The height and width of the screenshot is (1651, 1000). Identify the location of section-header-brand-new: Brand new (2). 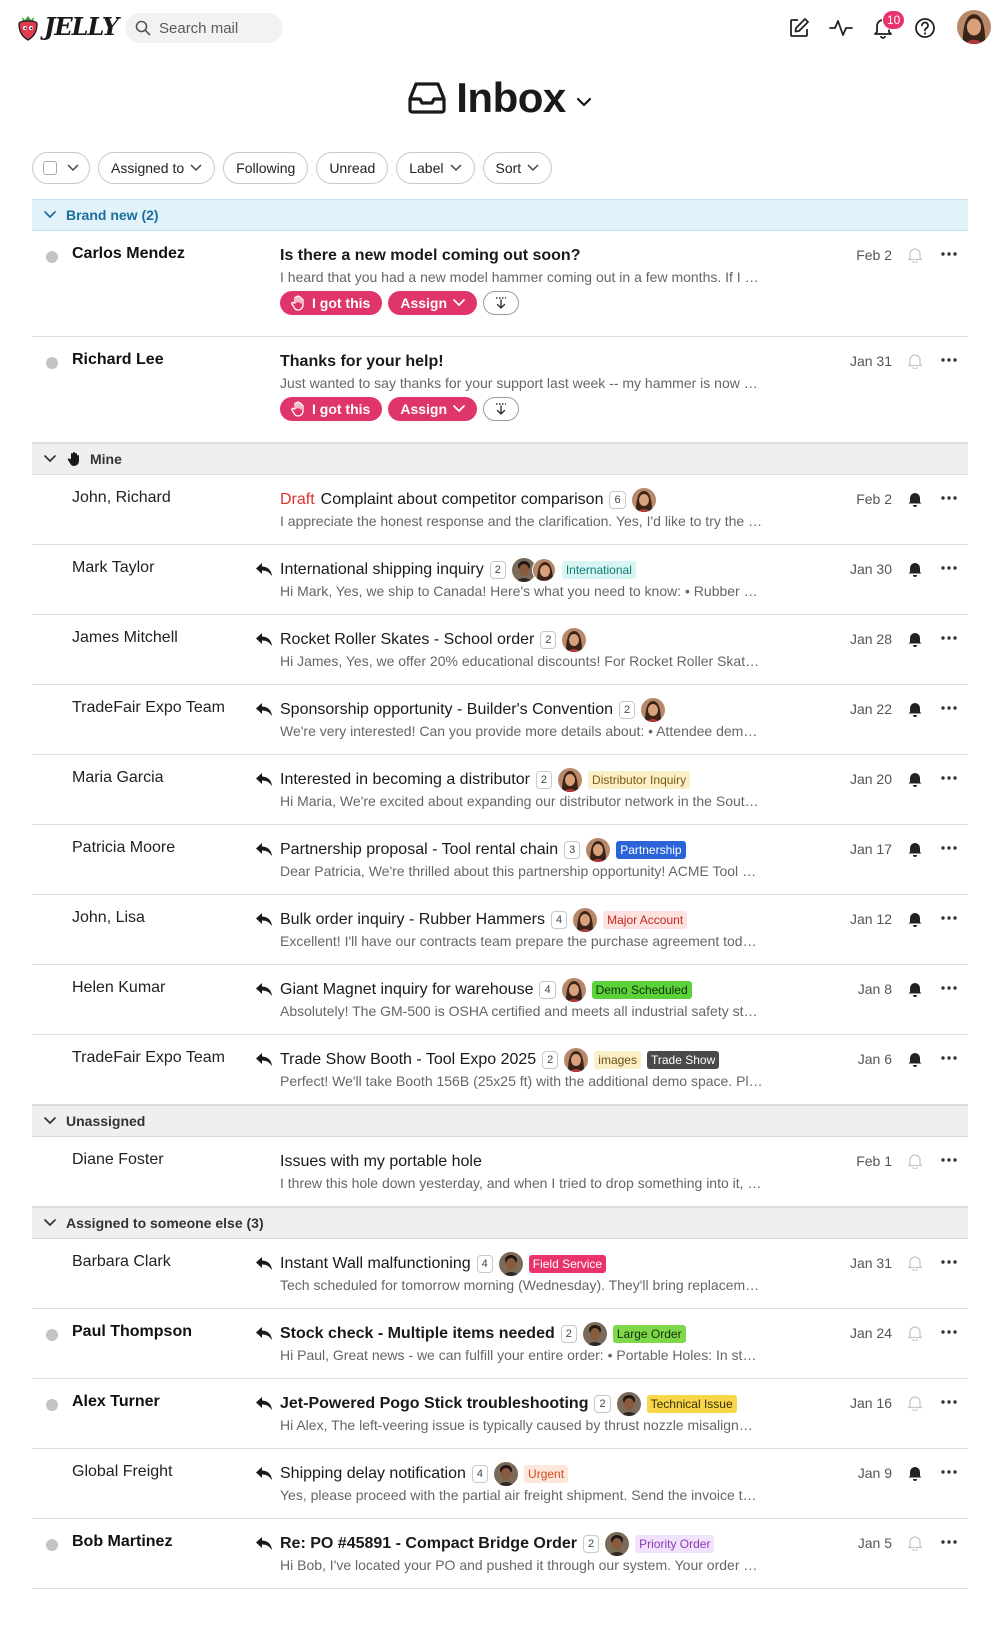
(500, 215).